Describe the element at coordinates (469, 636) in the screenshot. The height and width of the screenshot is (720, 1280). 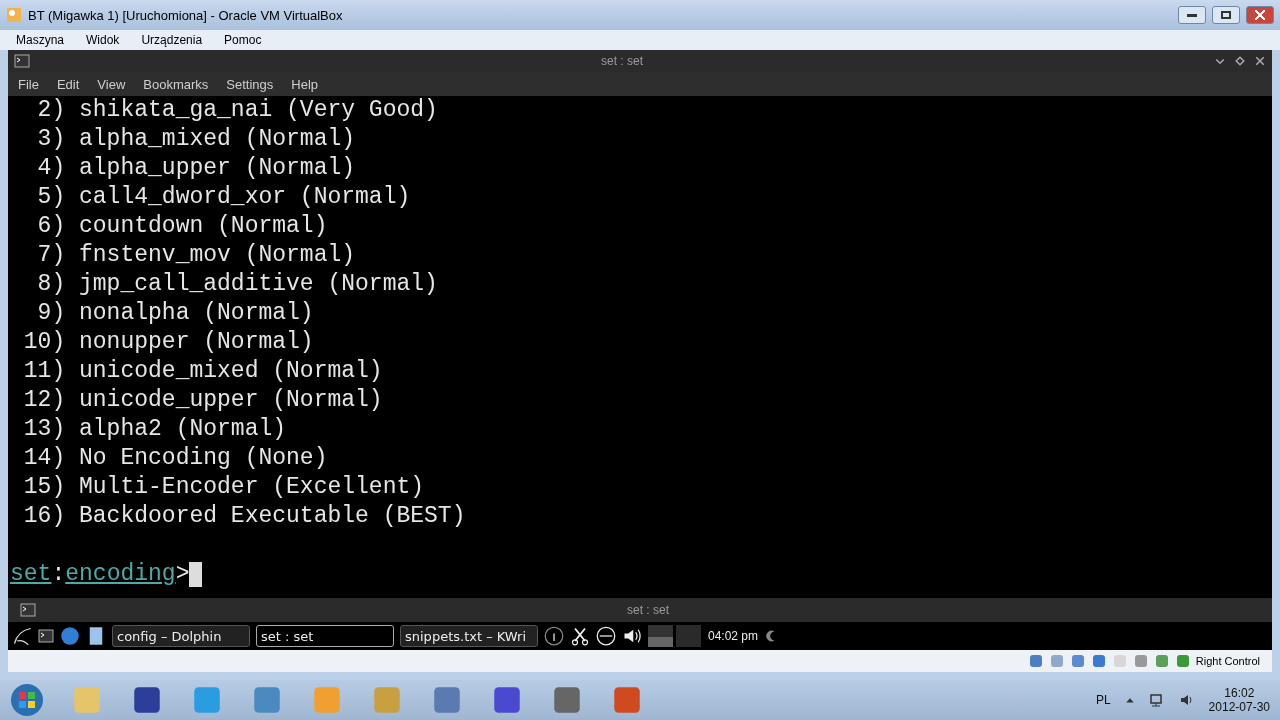
I see `task-button: snippets.txt – KWri` at that location.